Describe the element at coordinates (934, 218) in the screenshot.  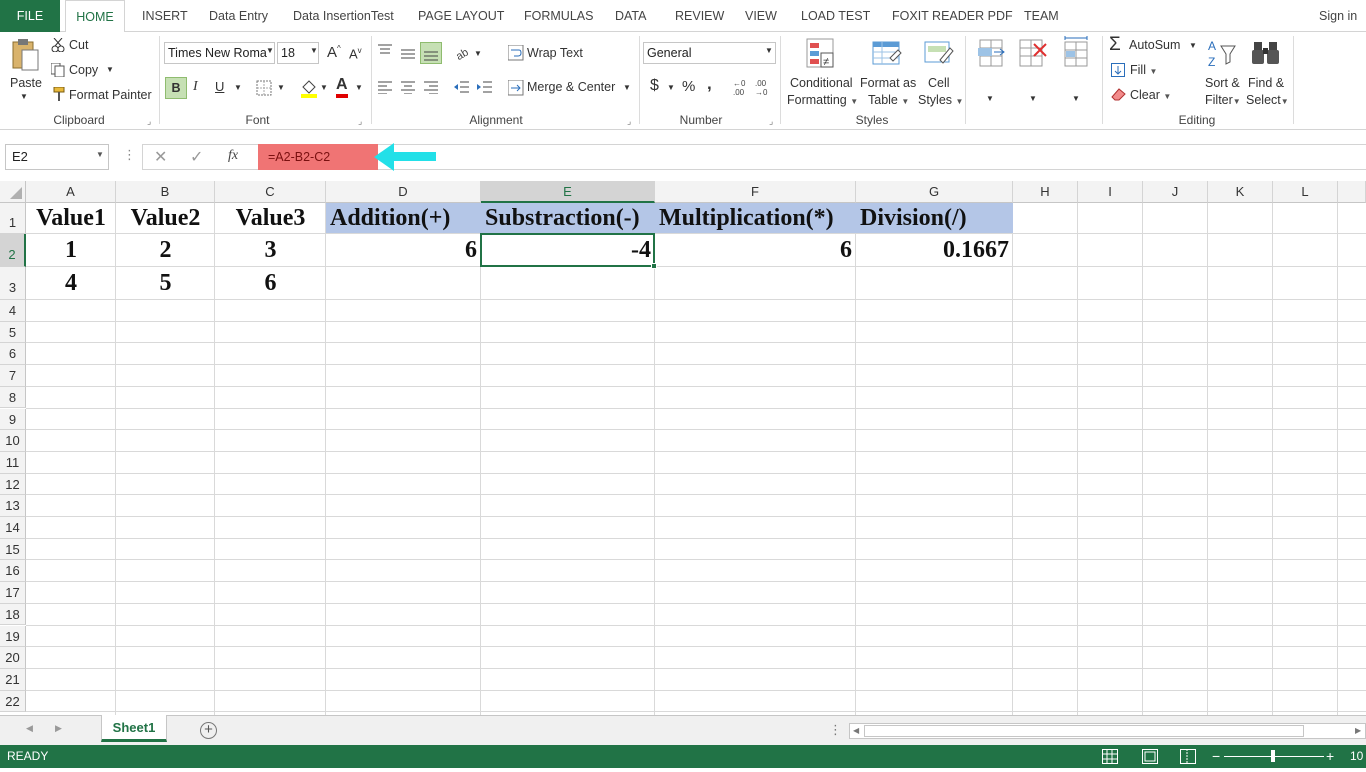
I see `cell-g1: Division(/)` at that location.